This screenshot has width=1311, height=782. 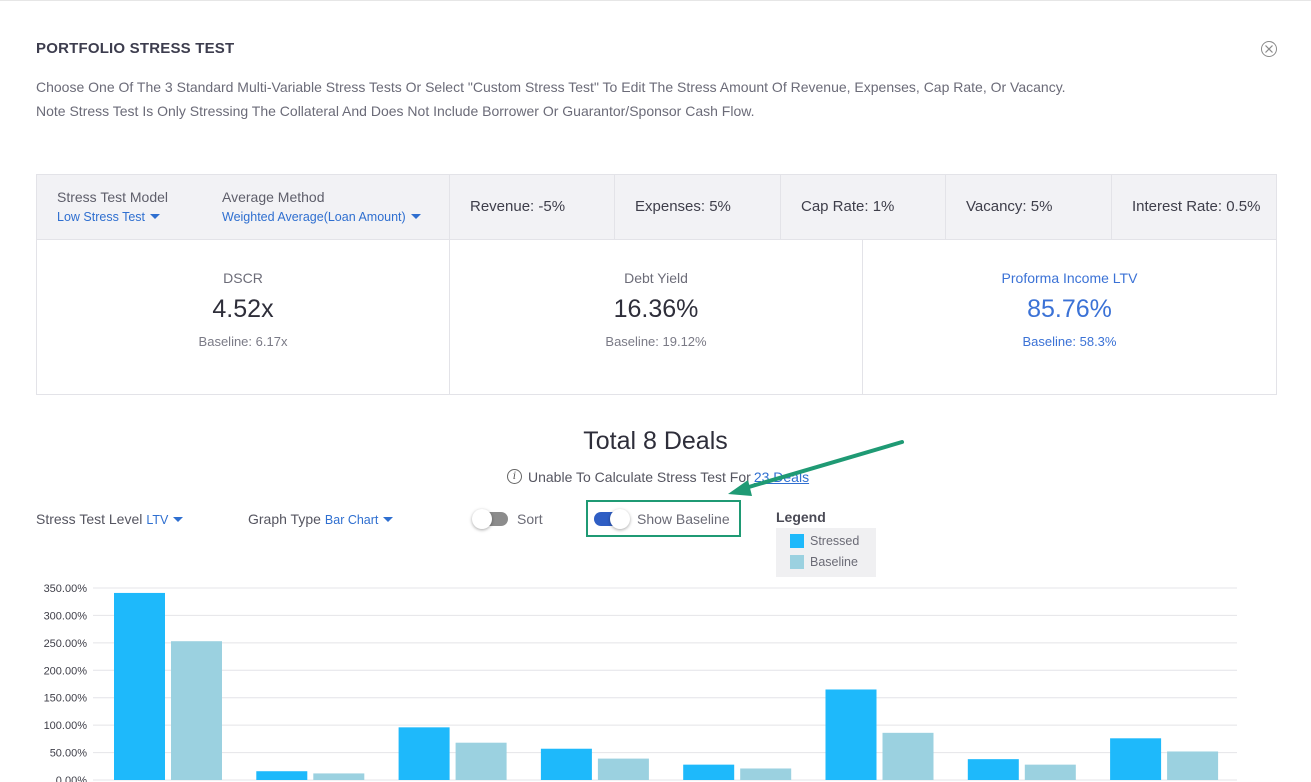 What do you see at coordinates (243, 309) in the screenshot?
I see `metric-value: 4.52x` at bounding box center [243, 309].